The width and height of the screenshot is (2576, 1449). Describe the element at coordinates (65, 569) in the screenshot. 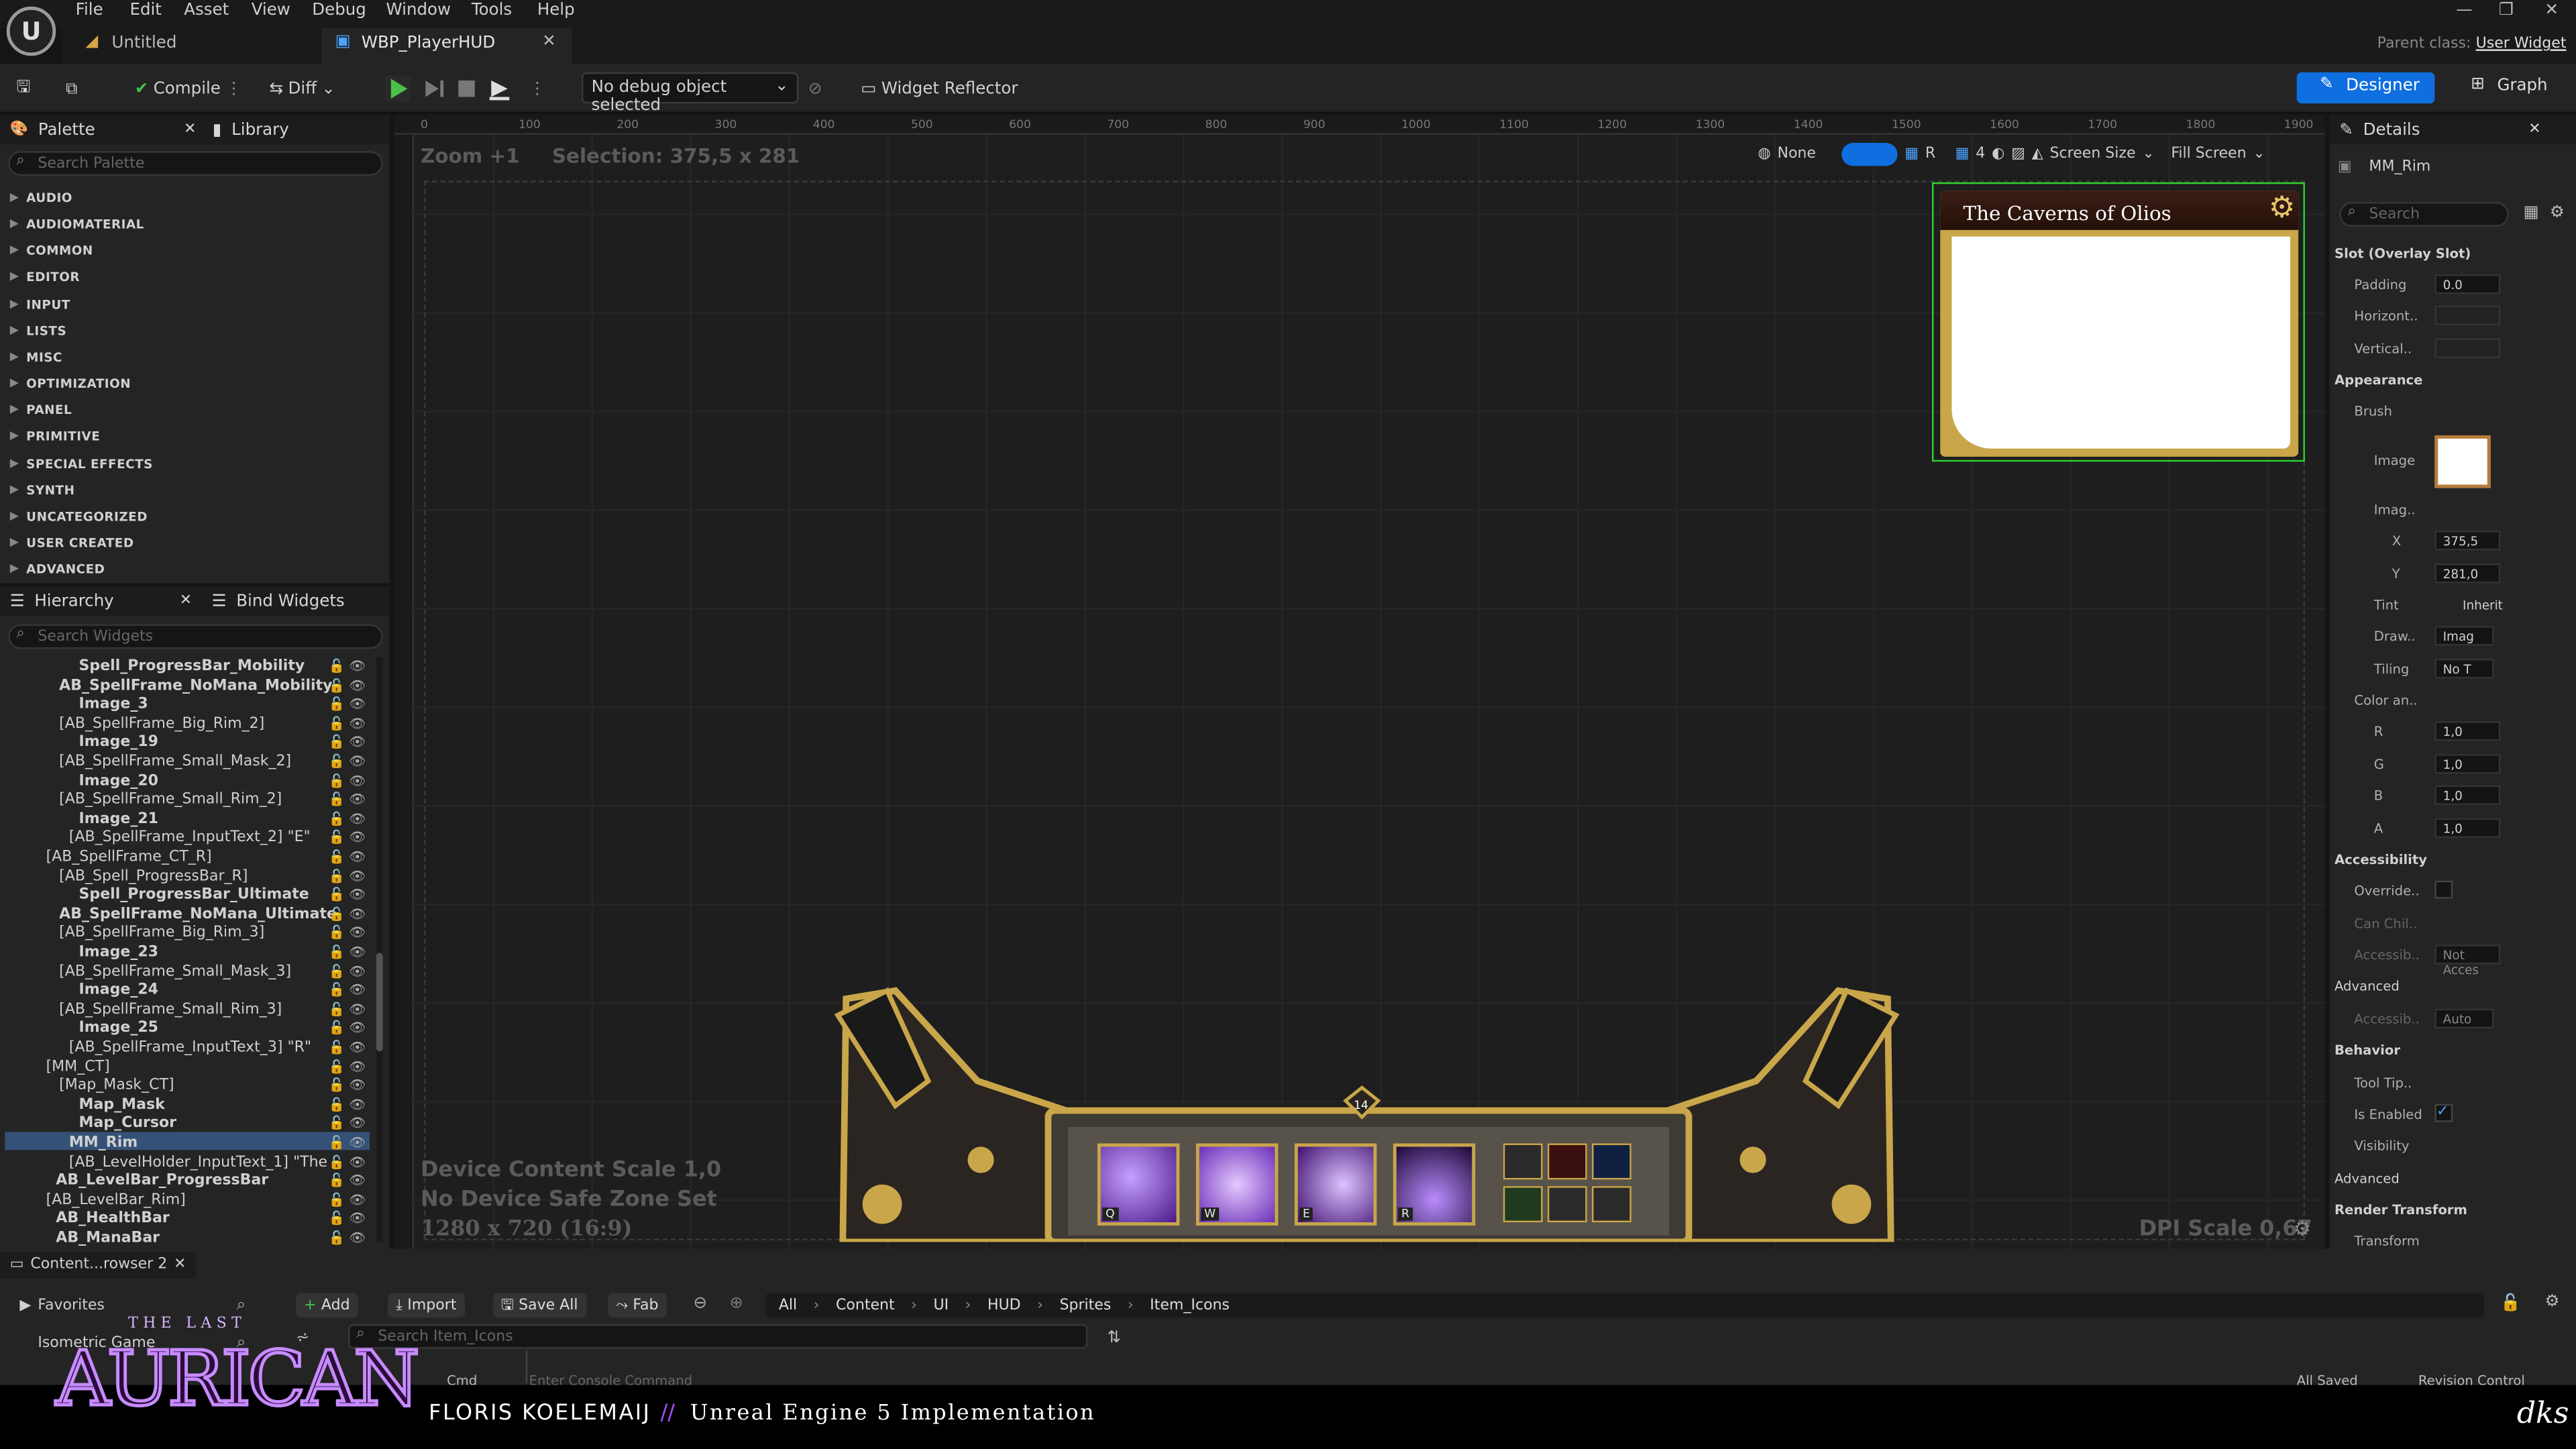

I see `category-advanced: ADVANCED` at that location.